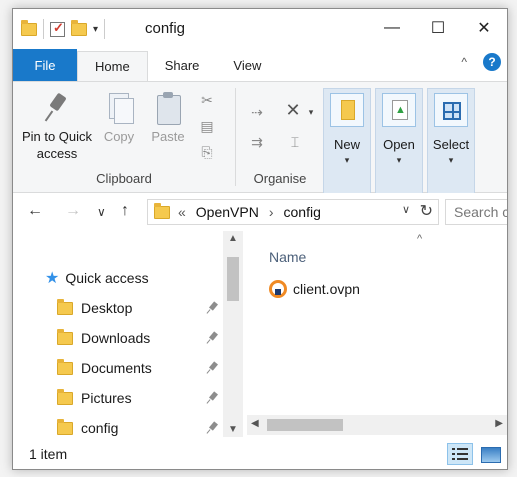  I want to click on documents-folder-icon, so click(65, 366).